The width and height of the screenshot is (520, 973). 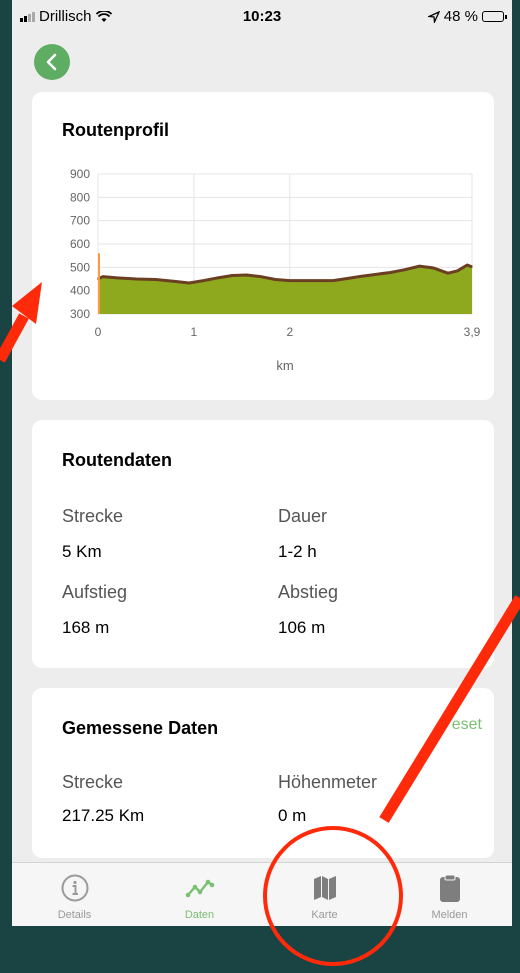 What do you see at coordinates (303, 516) in the screenshot?
I see `duration-label: Dauer` at bounding box center [303, 516].